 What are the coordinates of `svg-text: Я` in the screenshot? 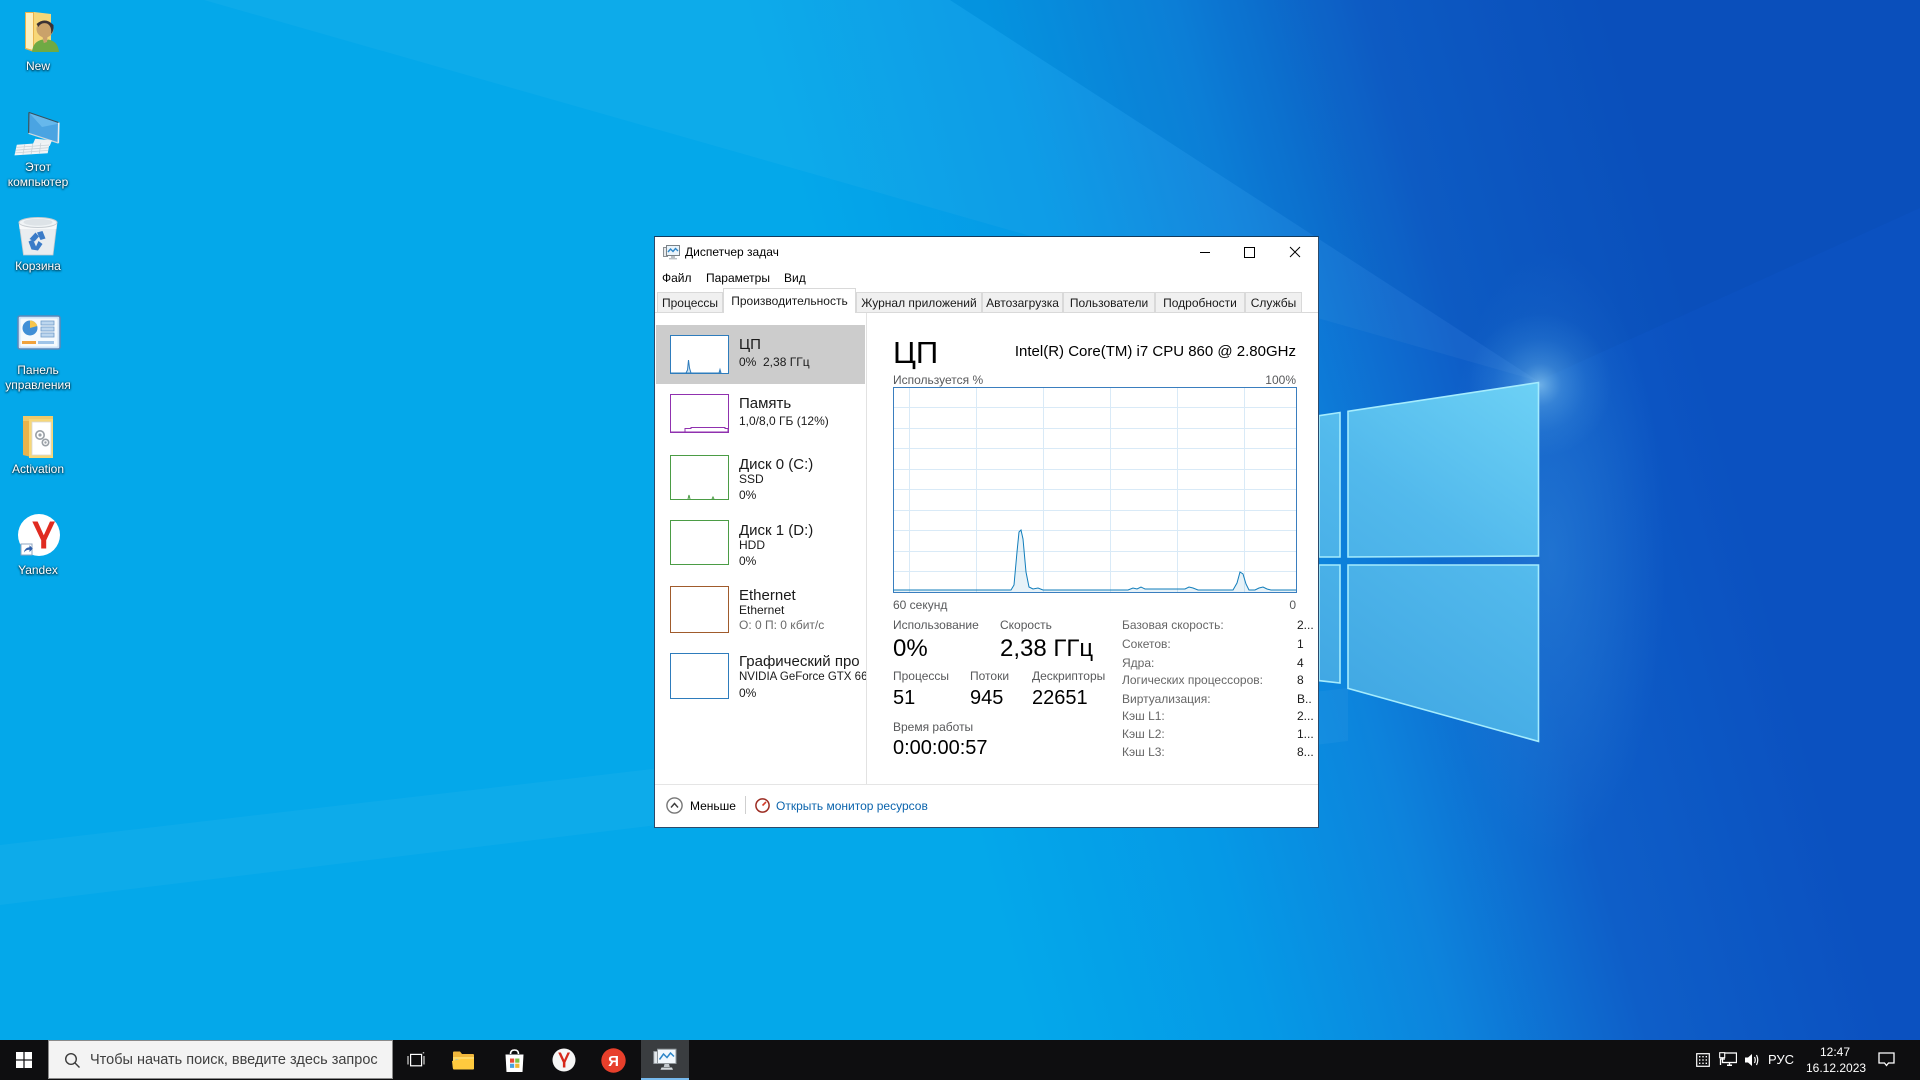 It's located at (613, 1061).